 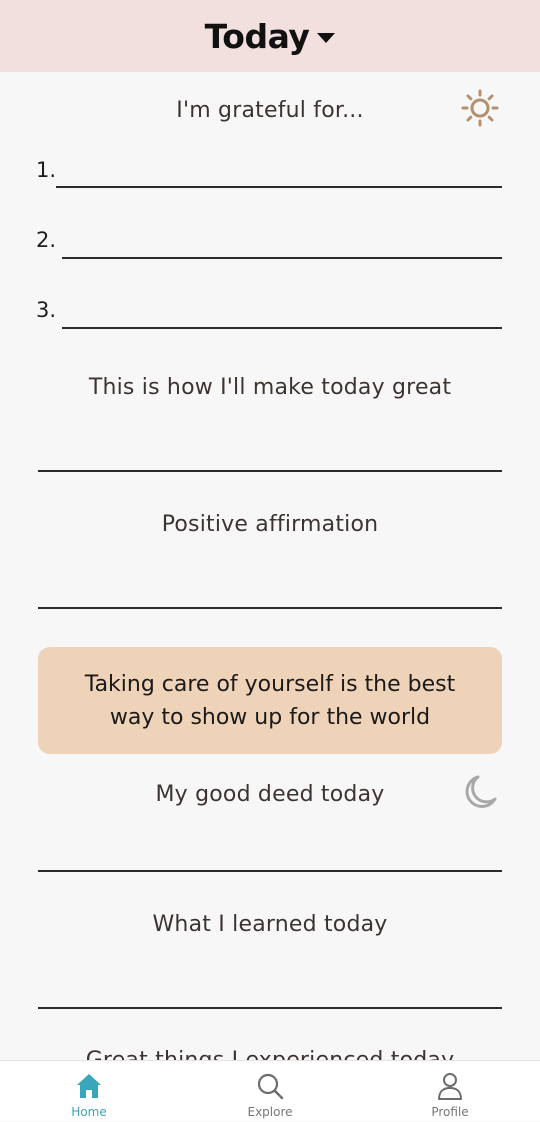 I want to click on header: Today, so click(x=270, y=36).